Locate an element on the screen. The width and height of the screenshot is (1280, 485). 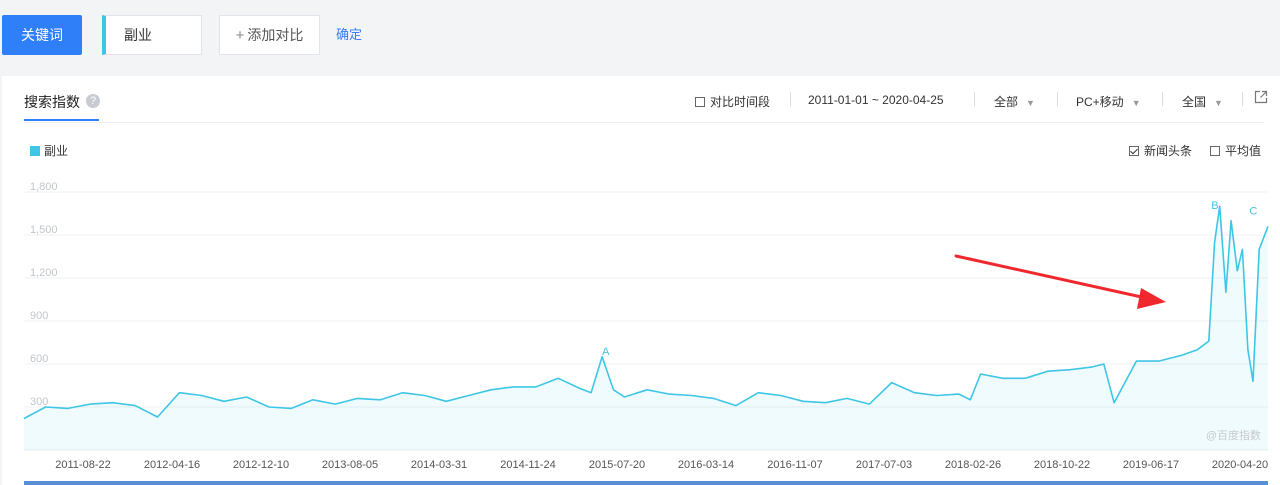
x-tick-label: 2017-07-03 is located at coordinates (884, 465).